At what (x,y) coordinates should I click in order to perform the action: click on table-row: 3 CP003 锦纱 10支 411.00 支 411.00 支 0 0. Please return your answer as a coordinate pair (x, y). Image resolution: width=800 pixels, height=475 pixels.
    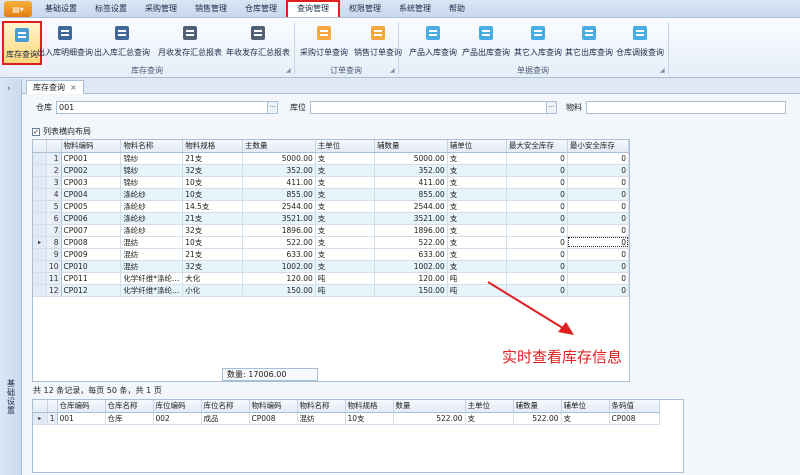
    Looking at the image, I should click on (331, 182).